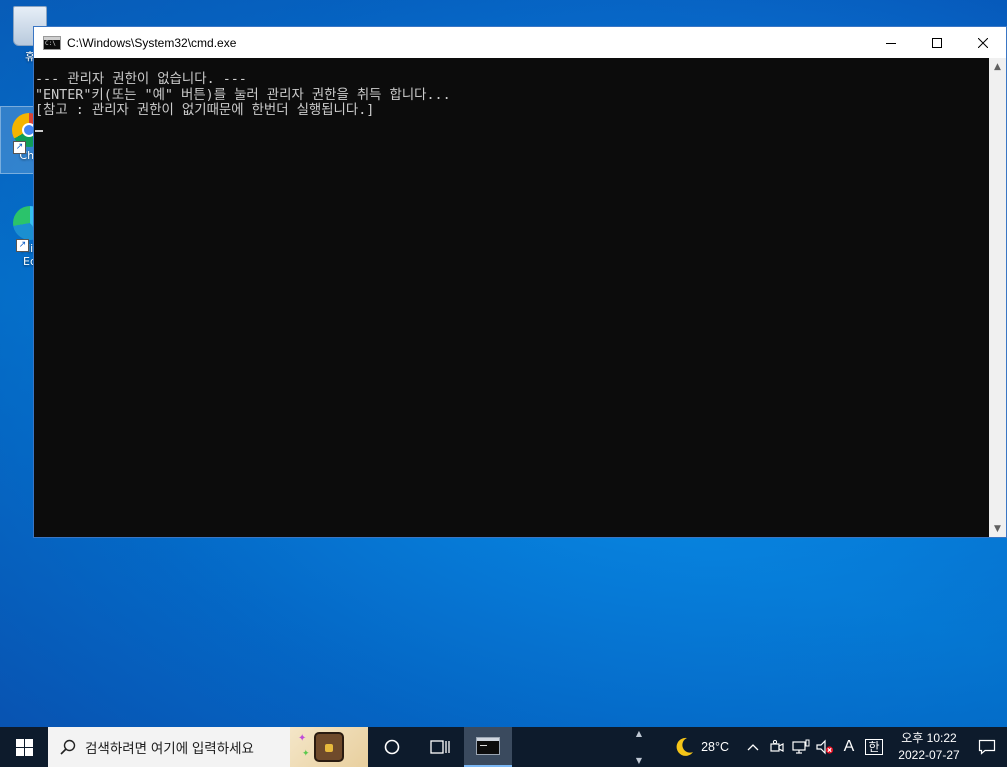 This screenshot has width=1007, height=767. I want to click on treasure-chest-icon, so click(329, 747).